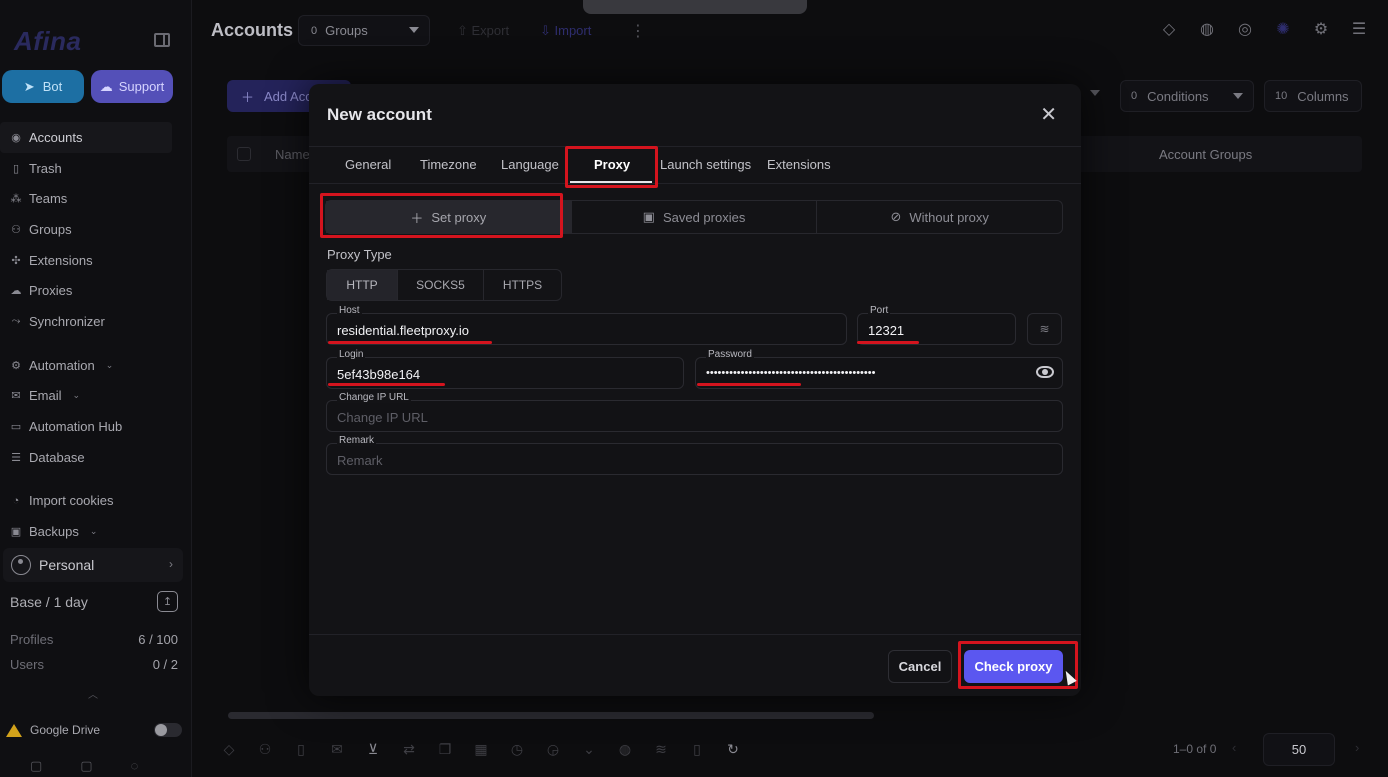 Image resolution: width=1388 pixels, height=777 pixels. I want to click on select-all-checkbox, so click(244, 154).